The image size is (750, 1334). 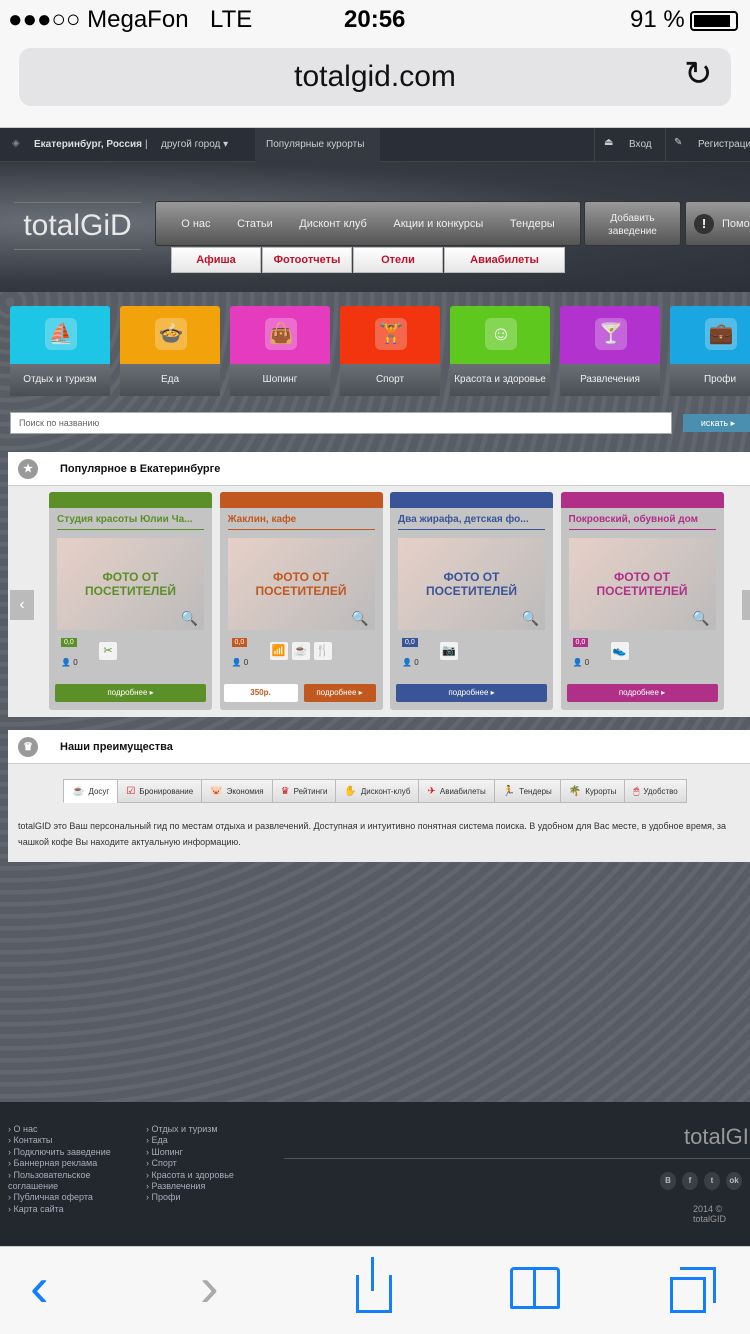 I want to click on url-field: totalgid.com, so click(x=375, y=77).